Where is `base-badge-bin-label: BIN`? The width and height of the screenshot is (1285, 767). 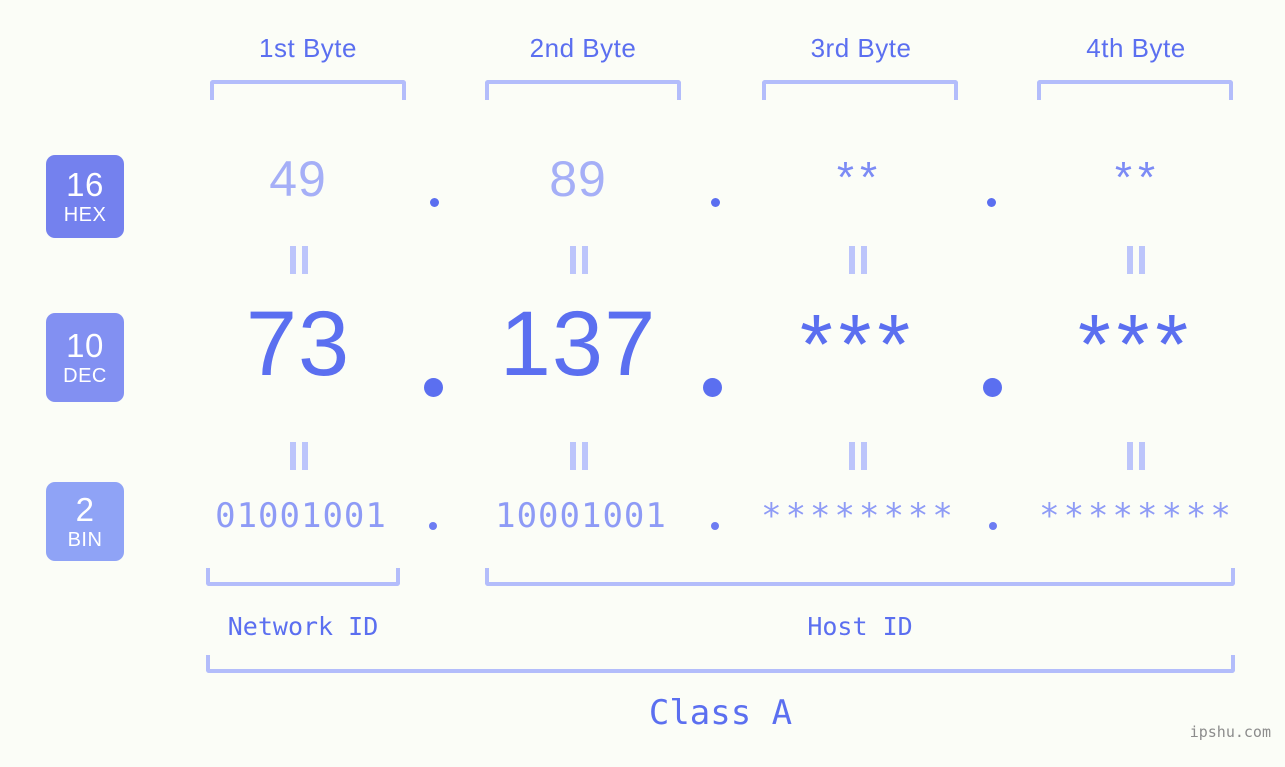 base-badge-bin-label: BIN is located at coordinates (85, 540).